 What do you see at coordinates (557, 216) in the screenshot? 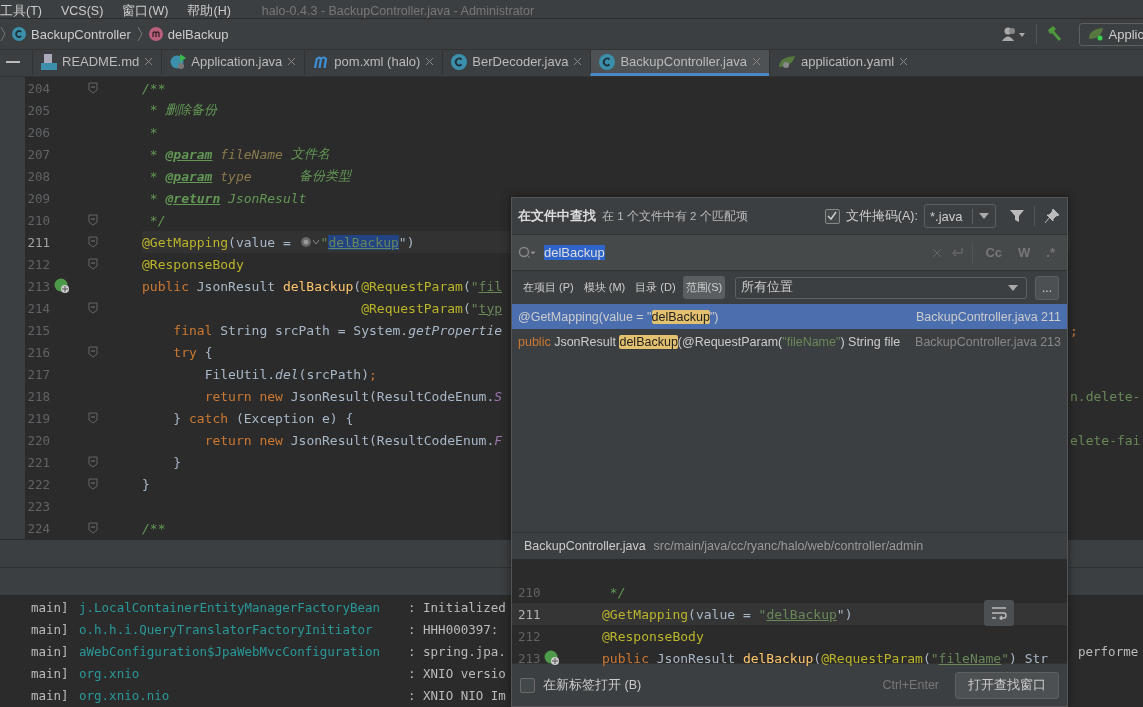
I see `popup-title: 在文件中查找` at bounding box center [557, 216].